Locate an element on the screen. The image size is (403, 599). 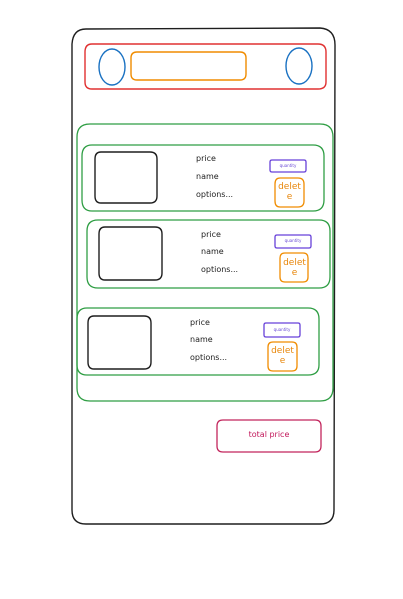
cart-button-icon is located at coordinates (299, 66).